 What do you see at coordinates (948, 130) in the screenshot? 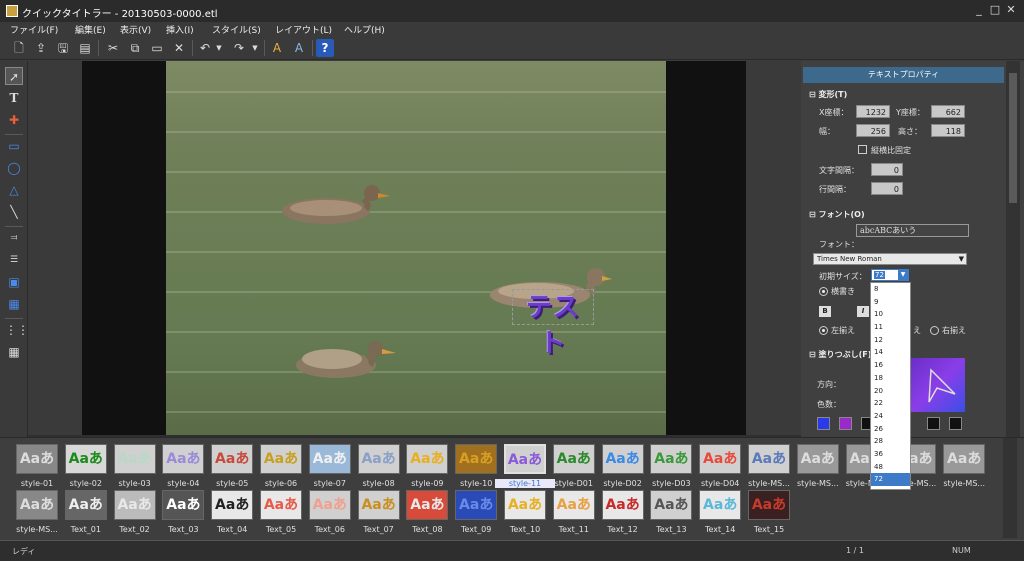
I see `height-field: 118` at bounding box center [948, 130].